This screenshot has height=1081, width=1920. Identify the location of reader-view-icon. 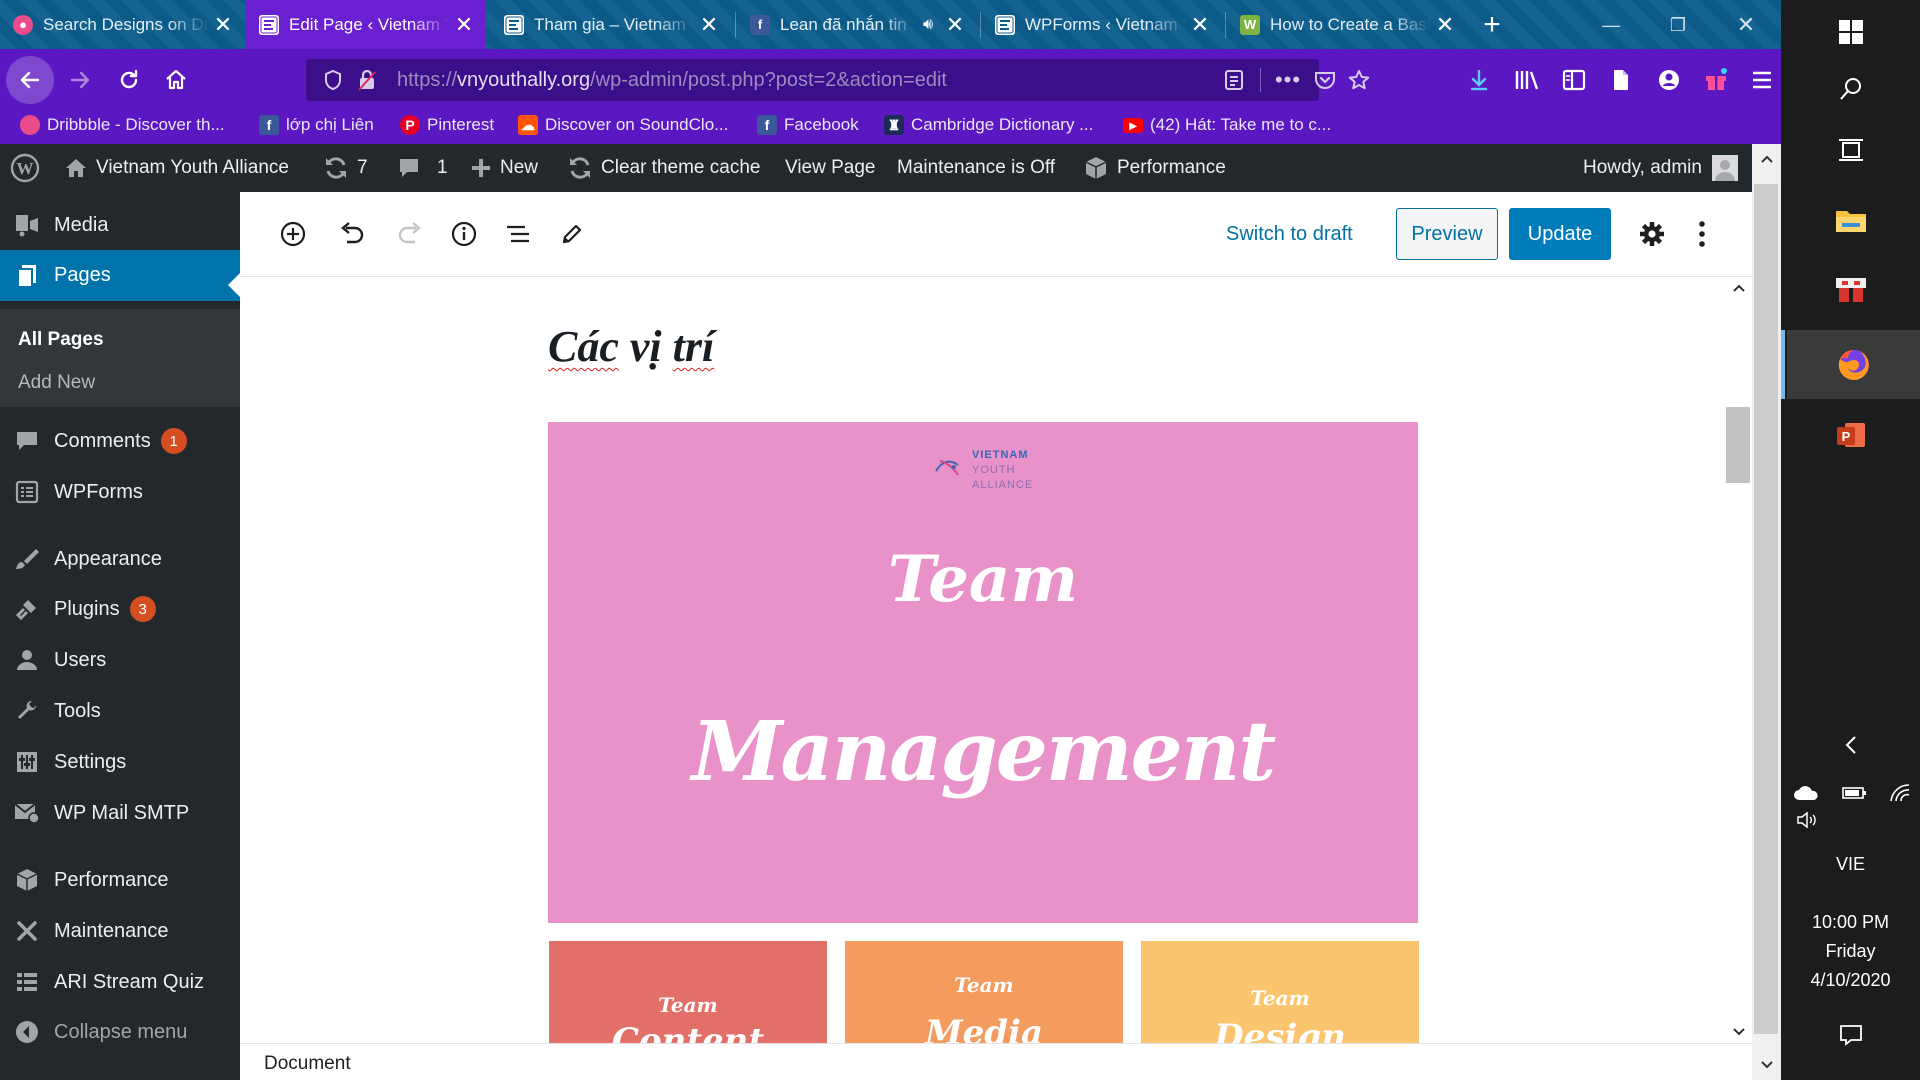
(1234, 80).